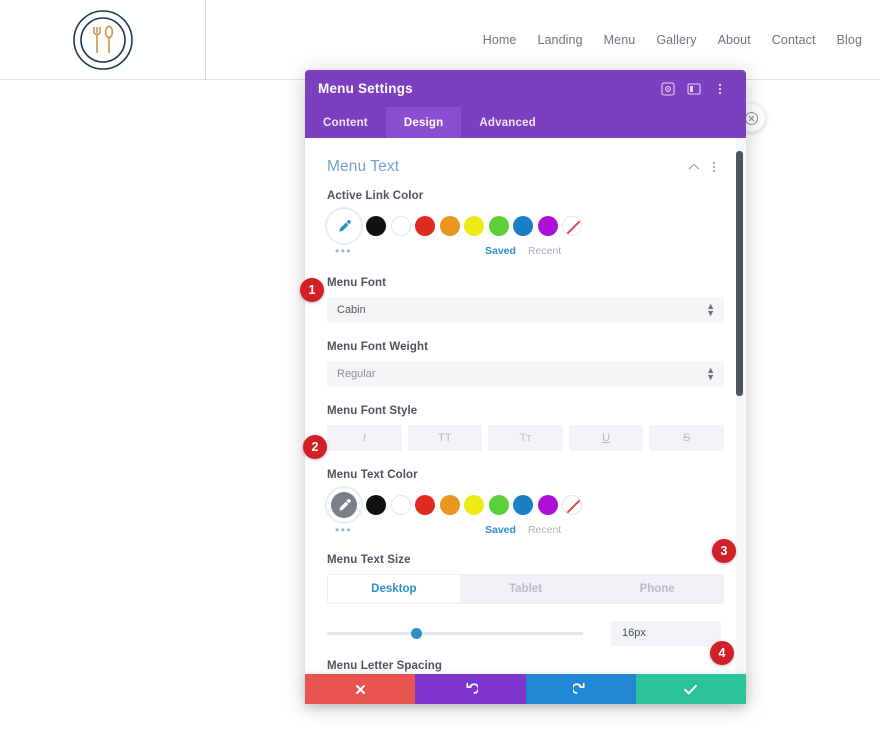 This screenshot has width=880, height=748. I want to click on nav-link-landing: Landing, so click(559, 40).